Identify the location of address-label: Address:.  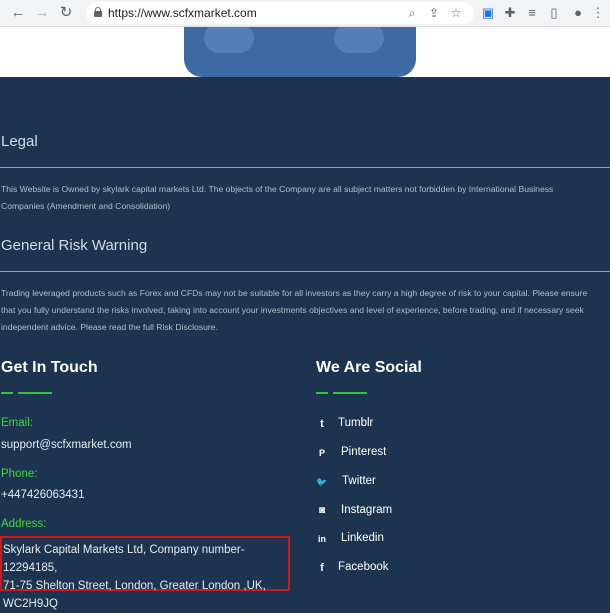
(24, 524).